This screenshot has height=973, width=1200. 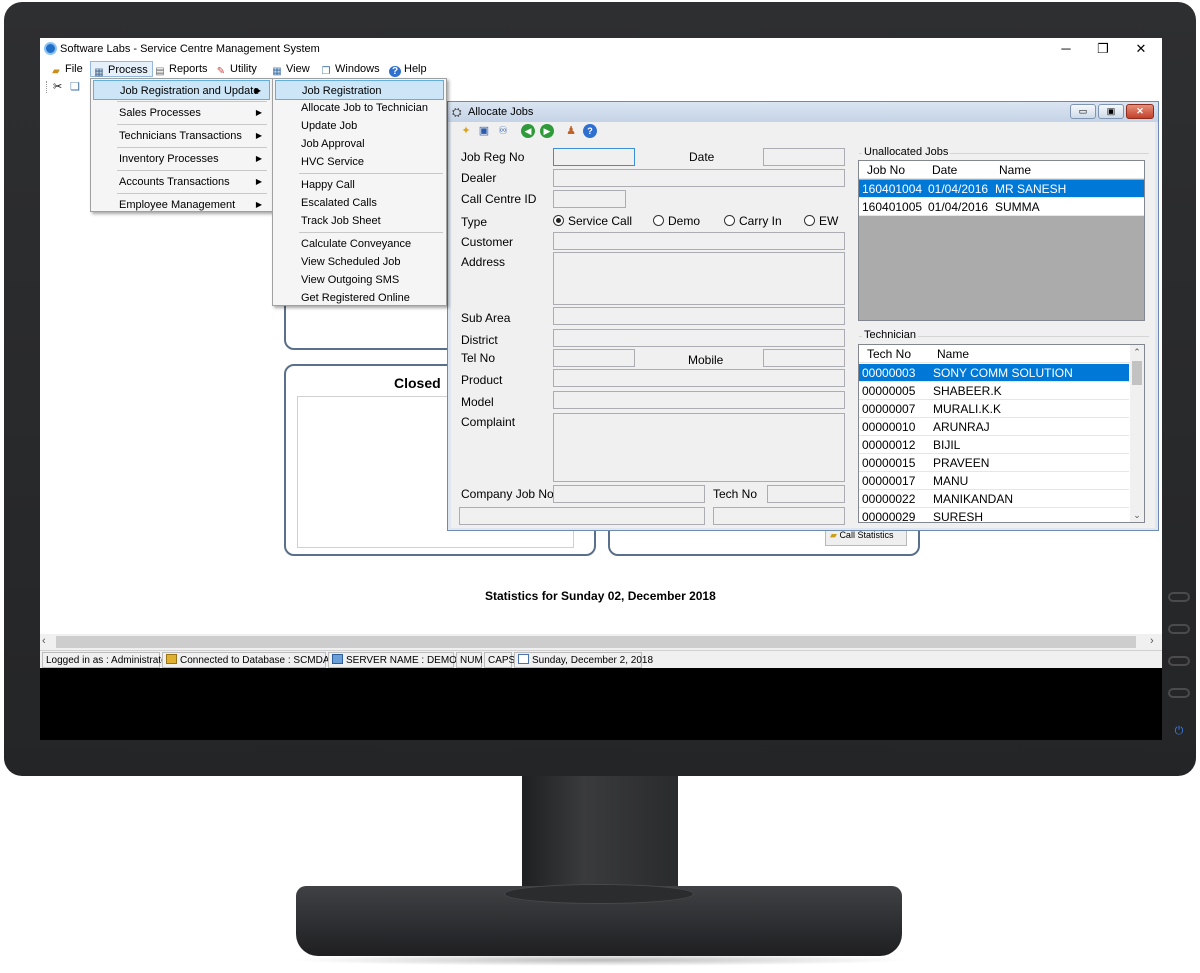 What do you see at coordinates (359, 244) in the screenshot?
I see `menu-item-calculate-conveyance: Calculate Conveyance` at bounding box center [359, 244].